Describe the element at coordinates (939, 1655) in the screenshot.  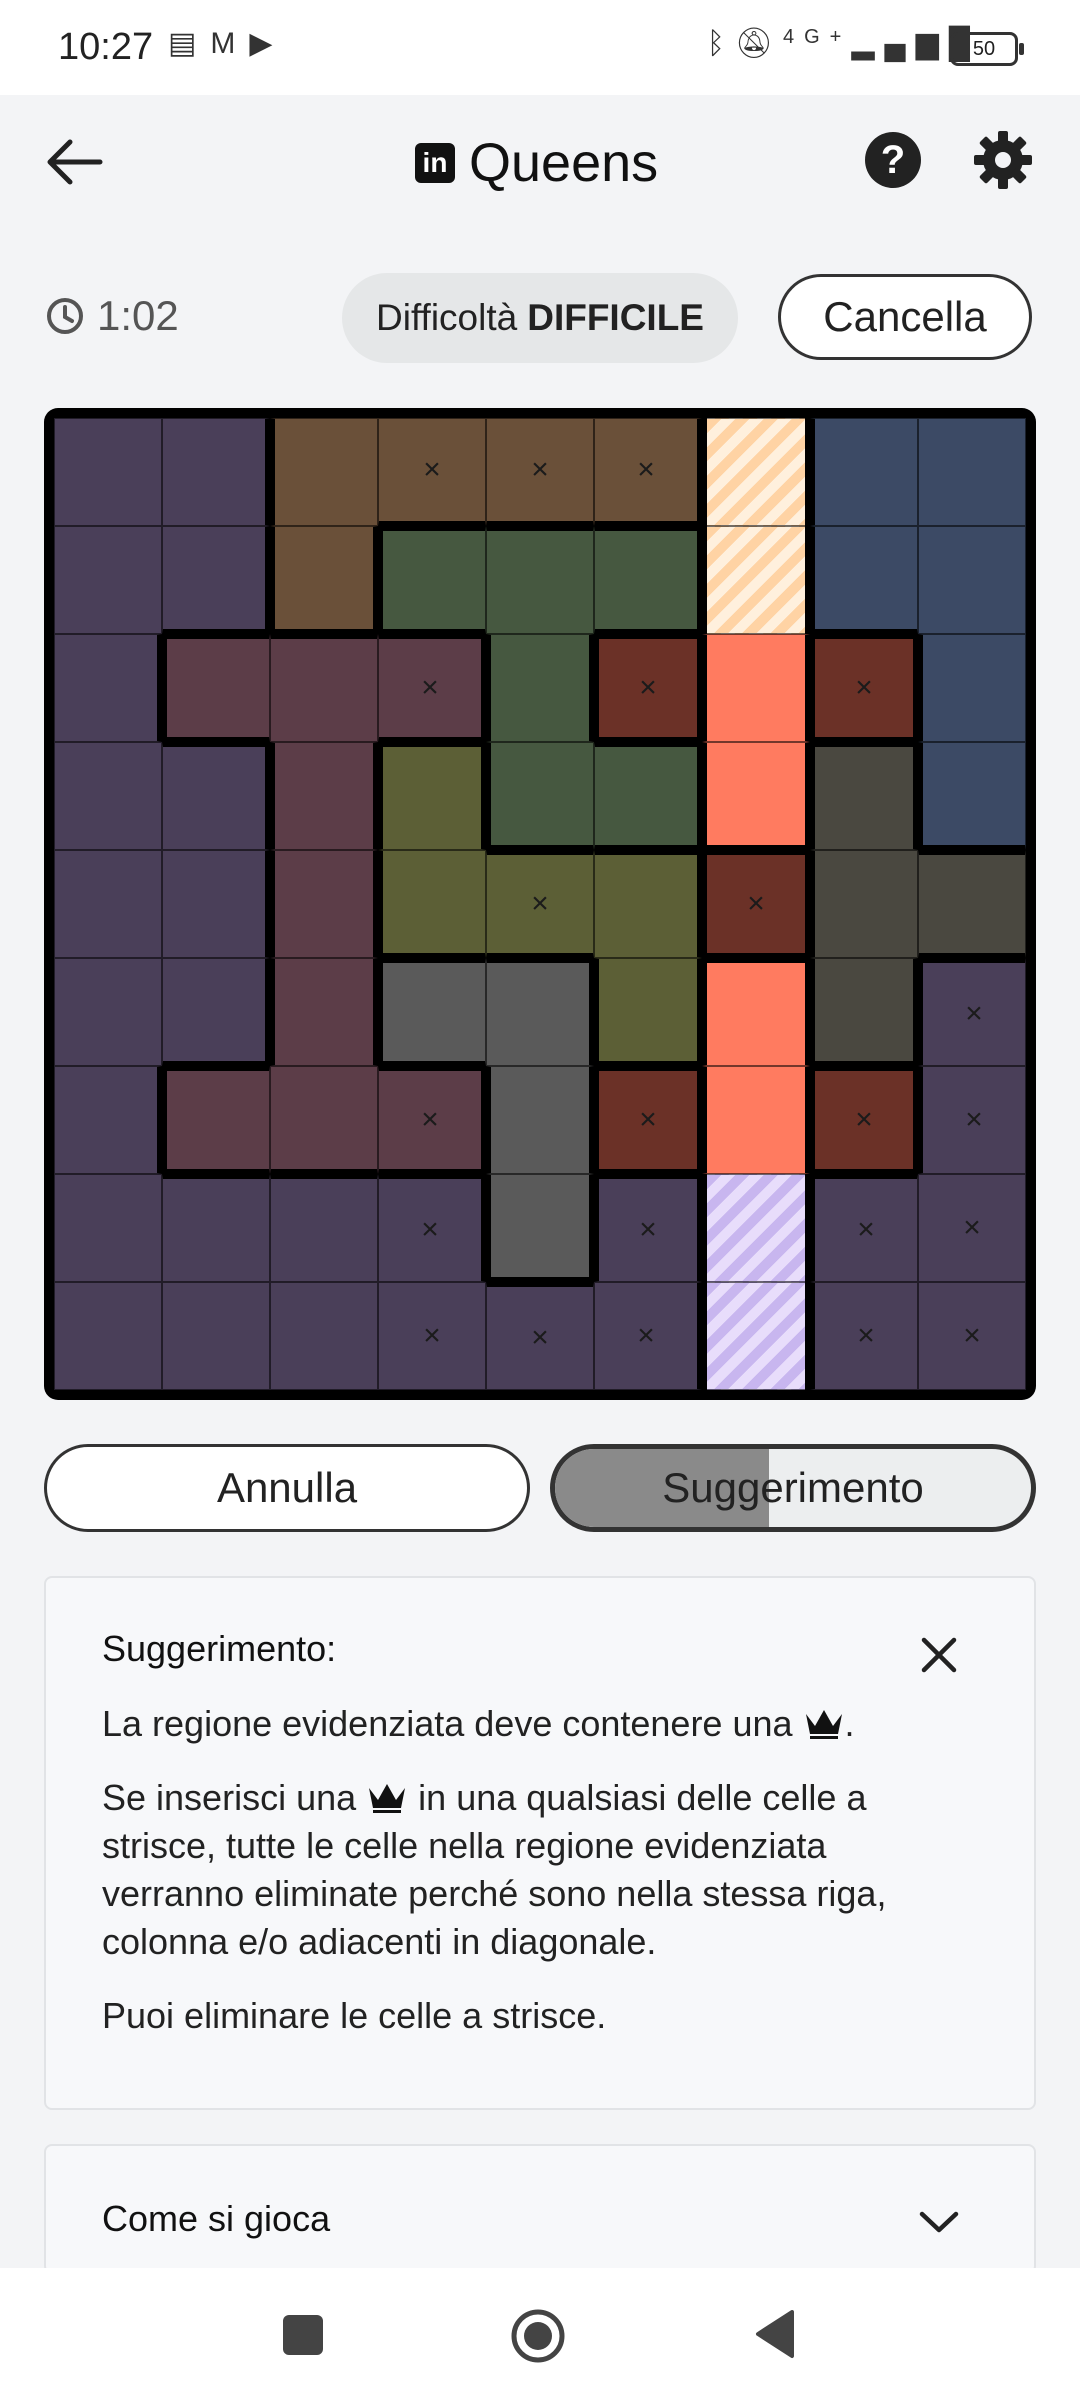
I see `close-icon` at that location.